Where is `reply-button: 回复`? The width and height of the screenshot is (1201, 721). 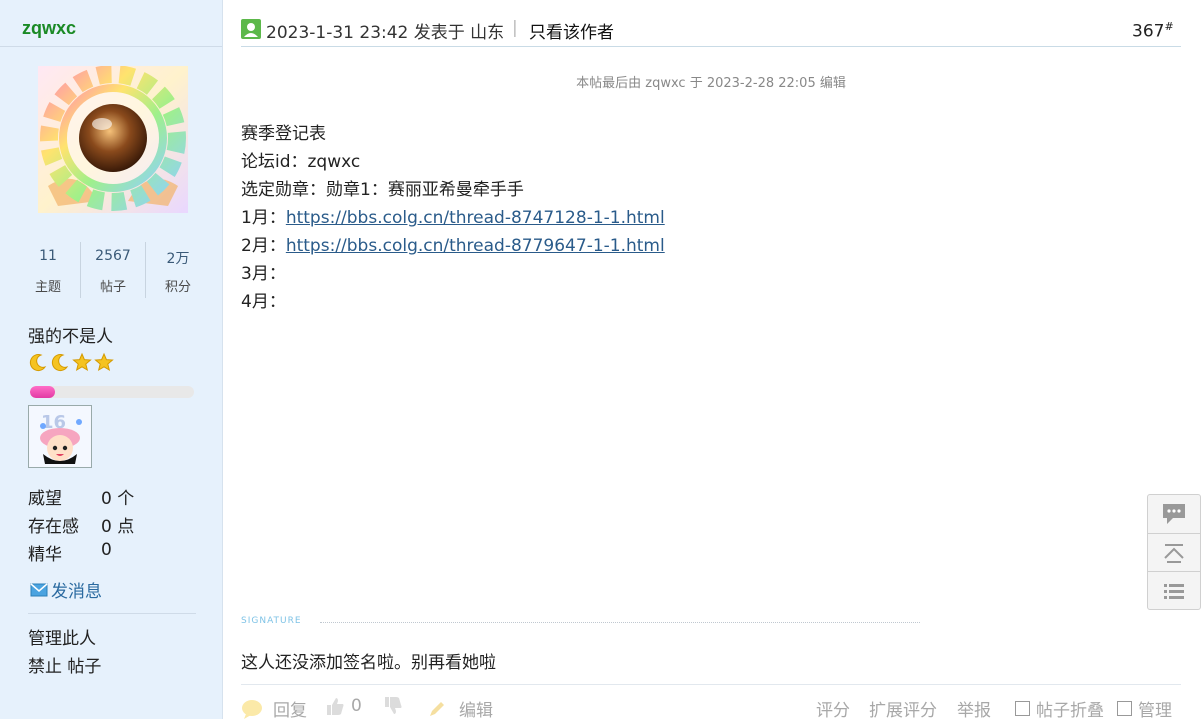 reply-button: 回复 is located at coordinates (274, 708).